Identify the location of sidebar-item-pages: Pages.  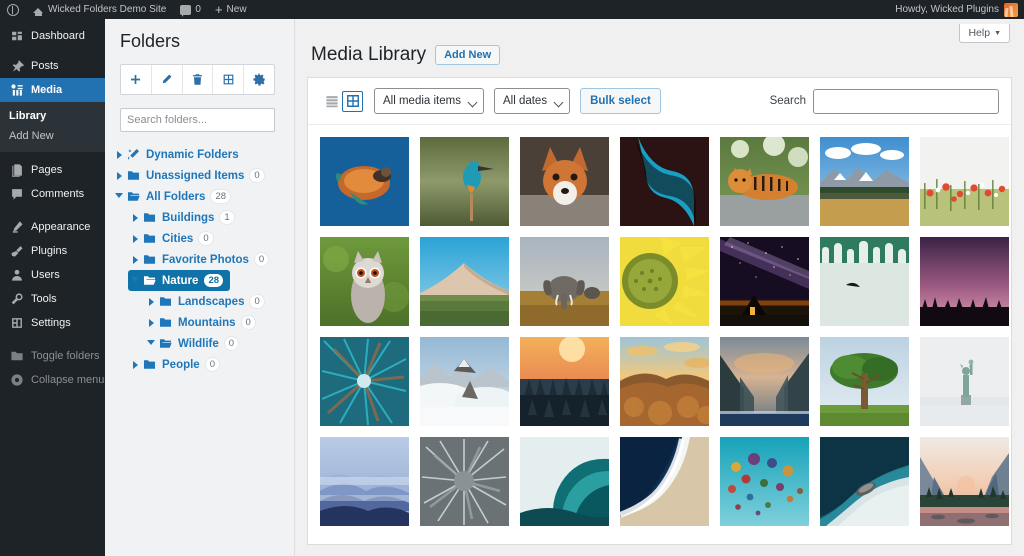
(52, 170).